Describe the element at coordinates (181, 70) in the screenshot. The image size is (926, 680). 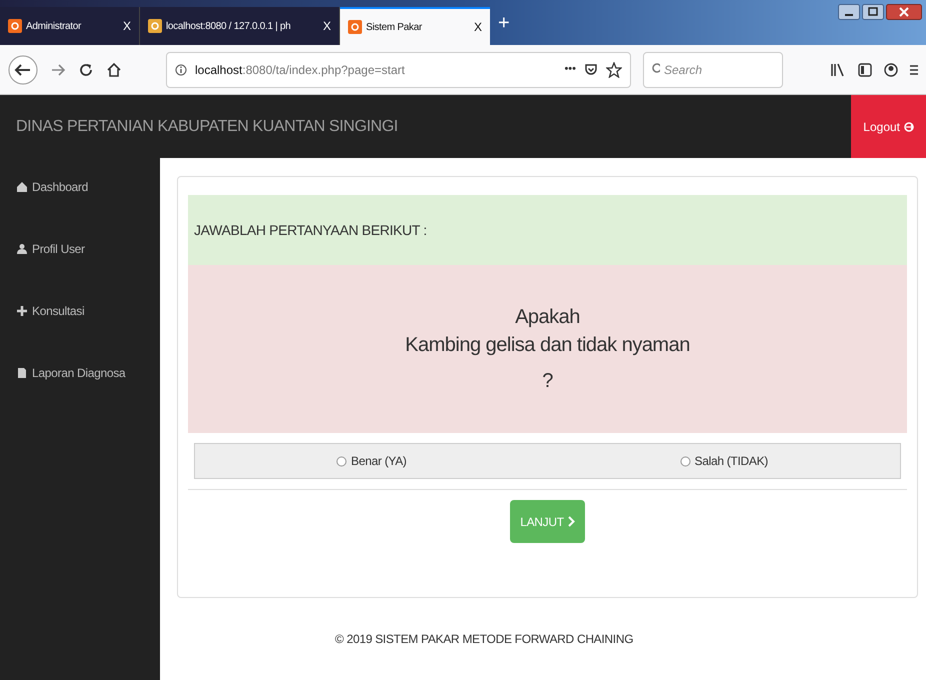
I see `info-icon` at that location.